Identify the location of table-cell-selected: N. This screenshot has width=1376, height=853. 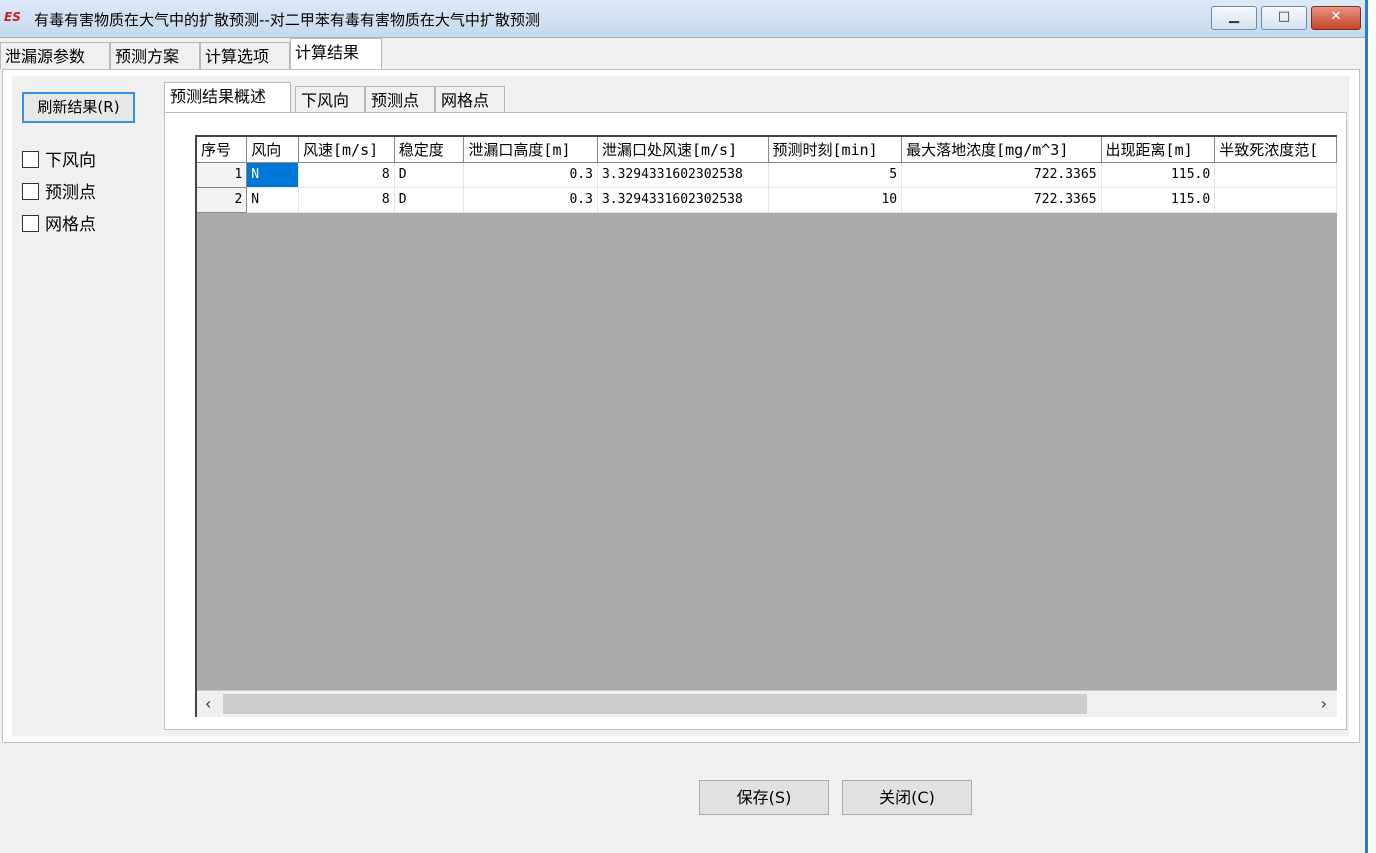
(272, 175).